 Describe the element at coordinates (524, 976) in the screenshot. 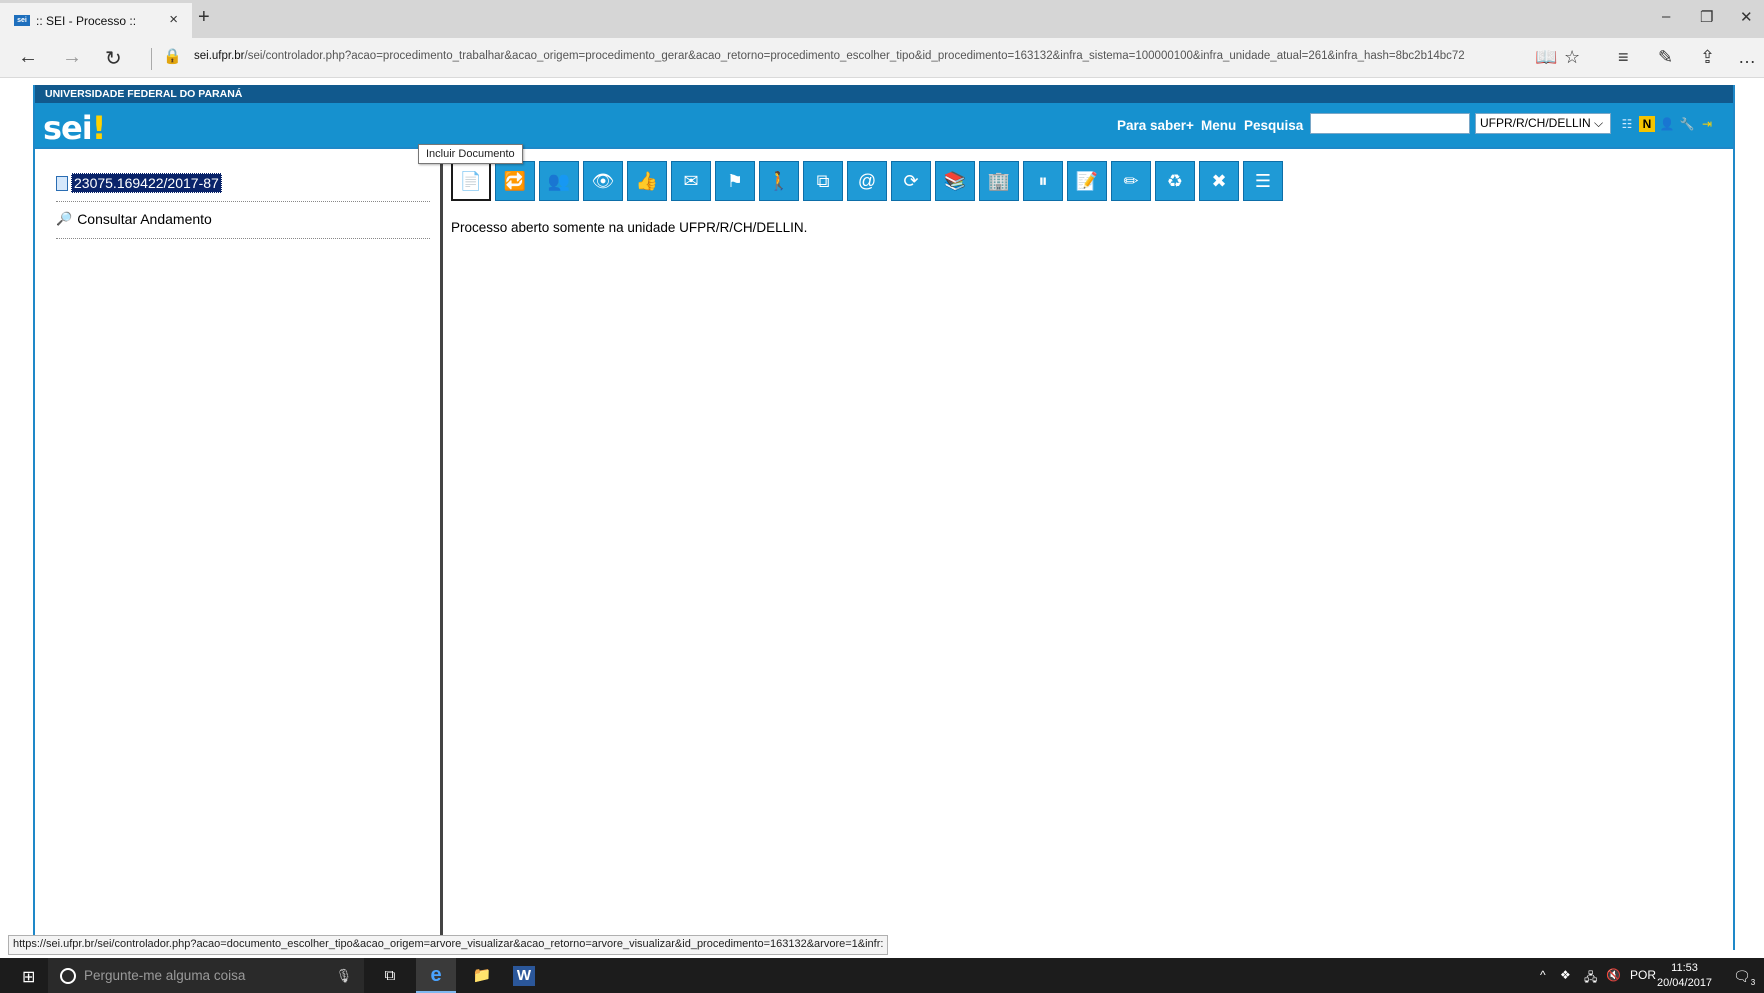

I see `word-icon: W` at that location.